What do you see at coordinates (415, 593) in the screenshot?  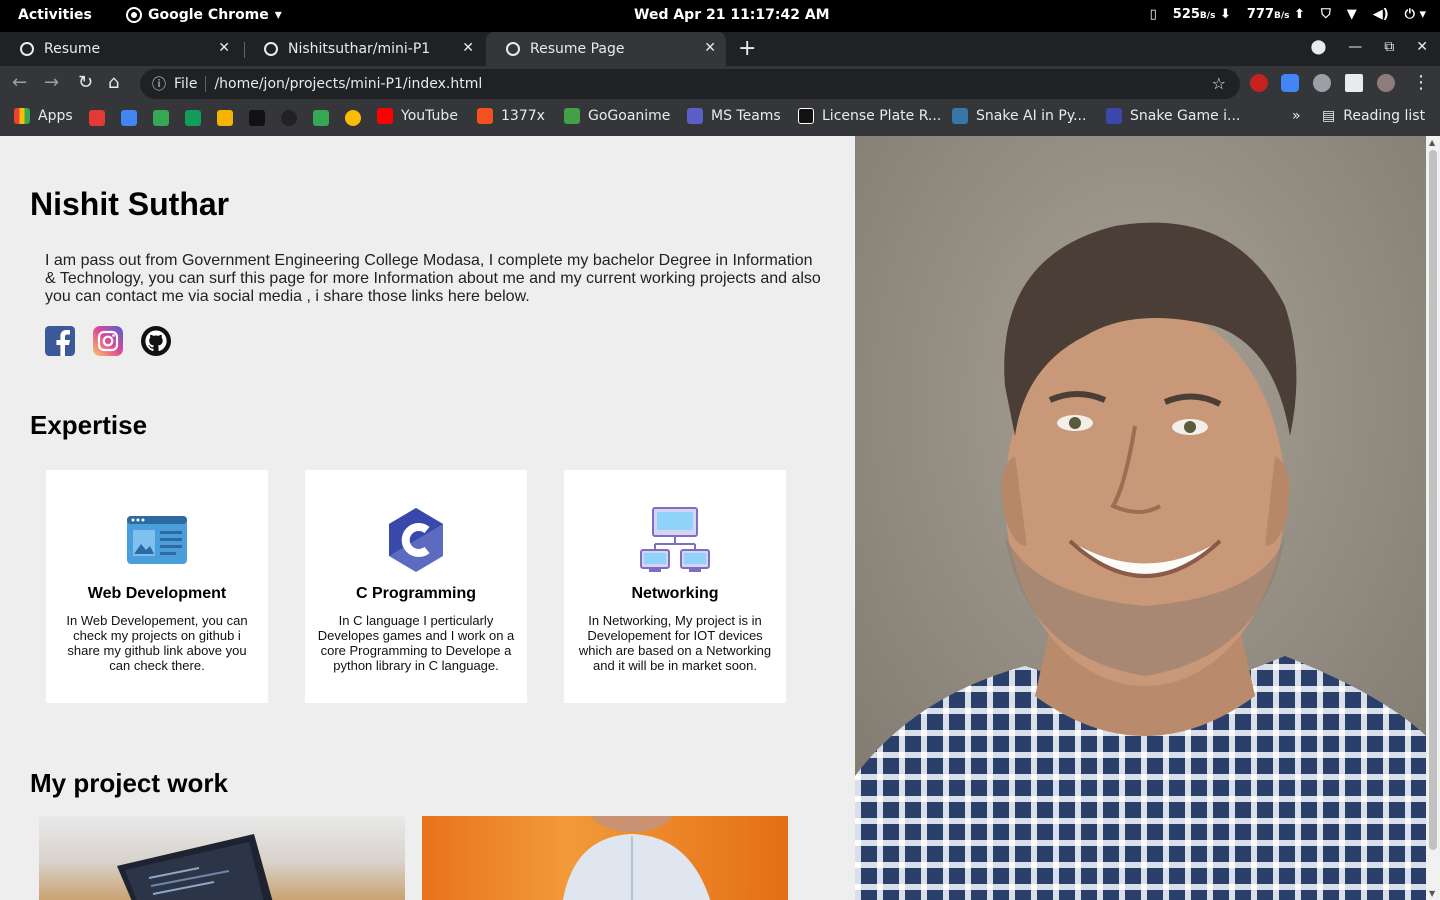 I see `card-title: C Programming` at bounding box center [415, 593].